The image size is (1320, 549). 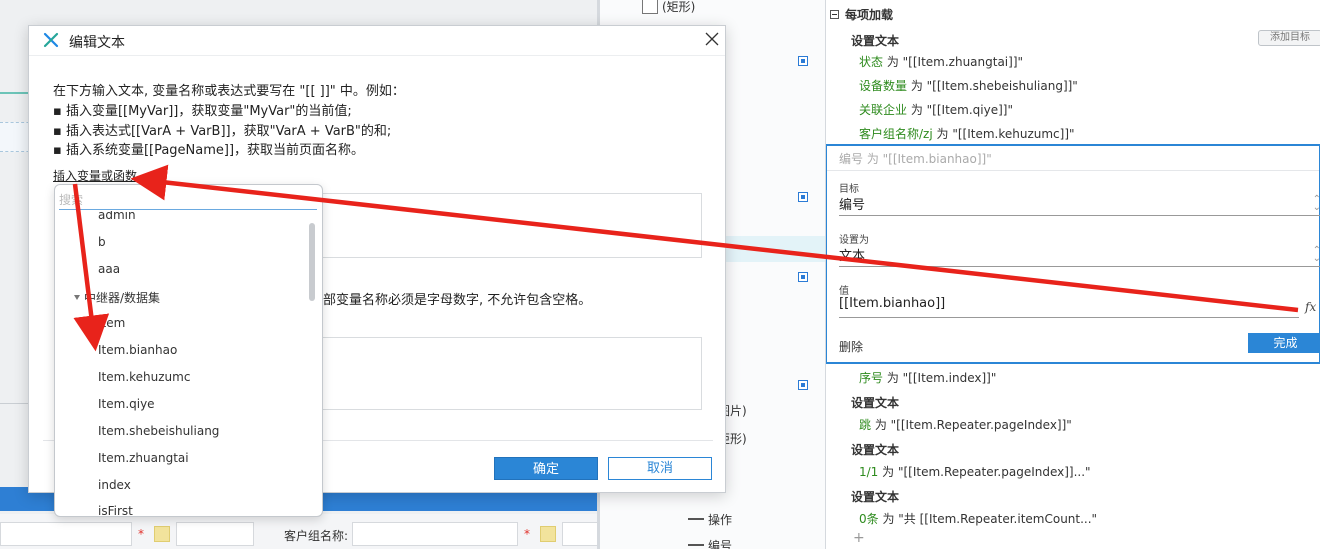 What do you see at coordinates (953, 62) in the screenshot?
I see `rule-value: 为 "[[Item.zhuangtai]]"` at bounding box center [953, 62].